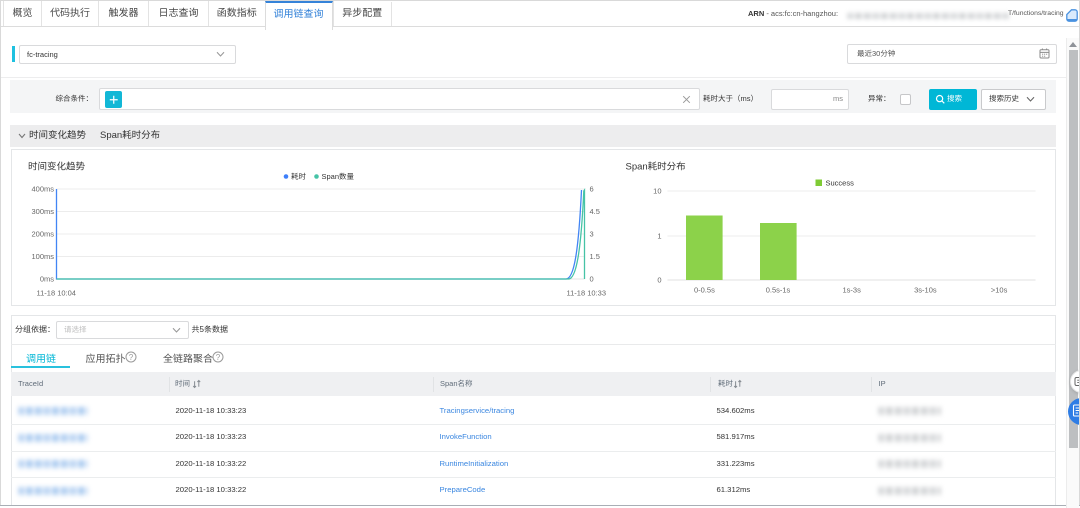  Describe the element at coordinates (42, 234) in the screenshot. I see `svg-text: 200ms` at that location.